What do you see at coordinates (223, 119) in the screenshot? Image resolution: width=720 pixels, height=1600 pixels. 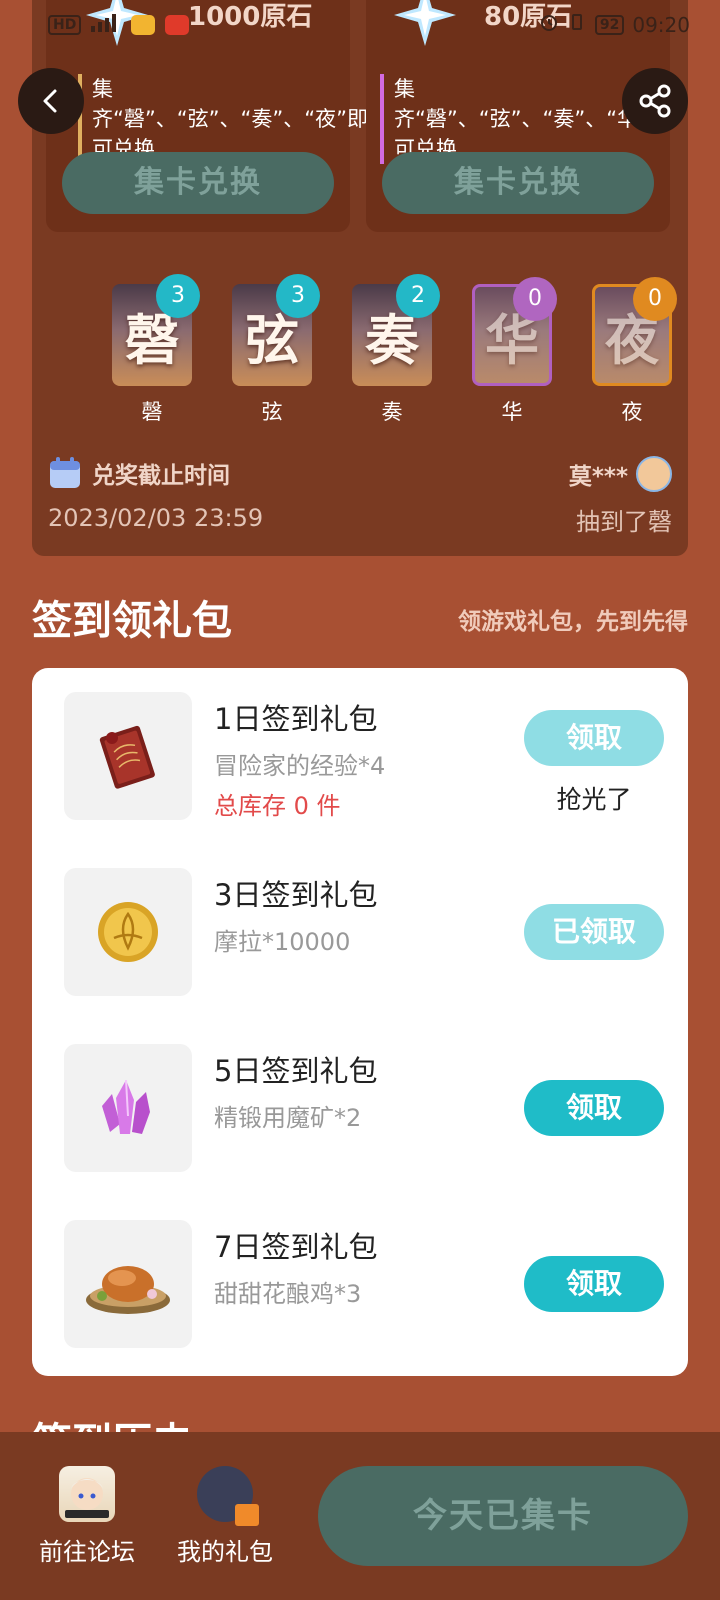 I see `reward-description: 集齐“磬”、“弦”、“奏”、“夜”即可兑换` at bounding box center [223, 119].